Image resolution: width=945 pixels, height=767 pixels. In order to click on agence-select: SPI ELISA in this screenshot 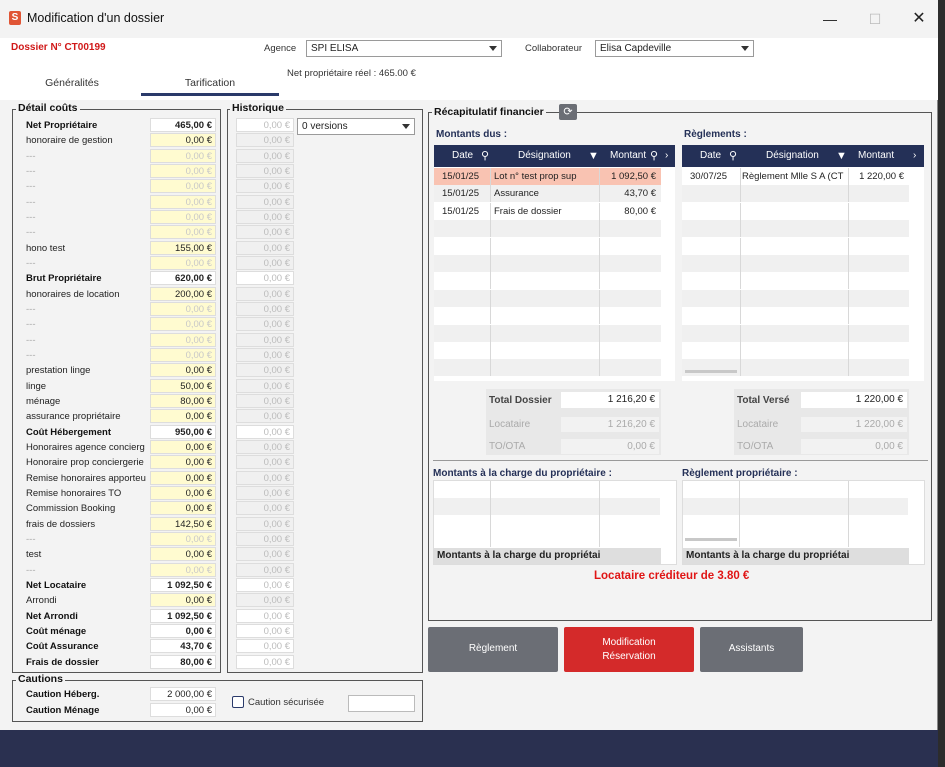, I will do `click(404, 48)`.